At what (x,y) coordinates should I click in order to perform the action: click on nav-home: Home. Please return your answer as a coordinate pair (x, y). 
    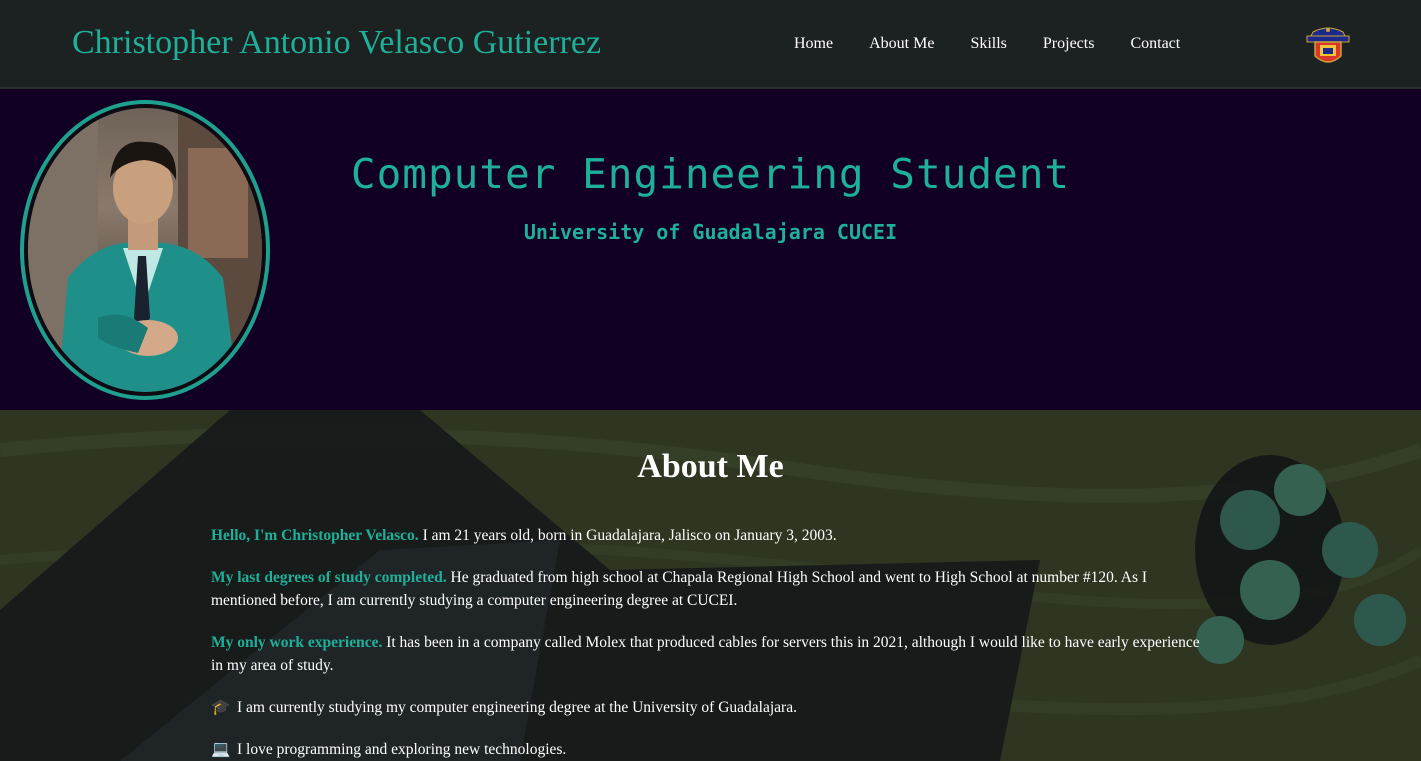
    Looking at the image, I should click on (813, 44).